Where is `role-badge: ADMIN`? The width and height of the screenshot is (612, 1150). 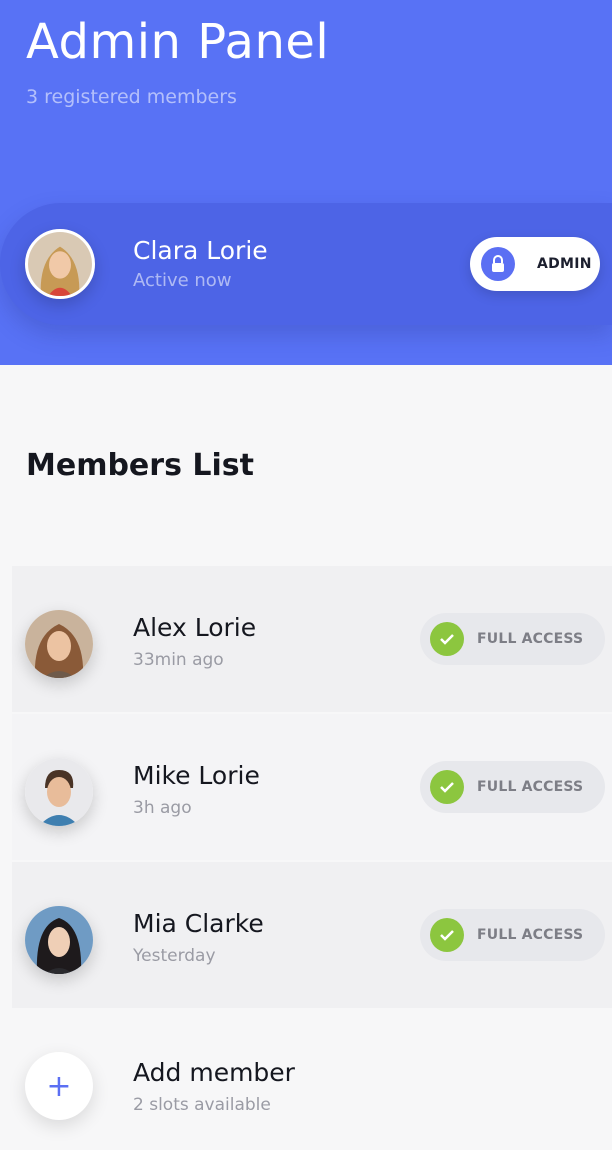 role-badge: ADMIN is located at coordinates (535, 264).